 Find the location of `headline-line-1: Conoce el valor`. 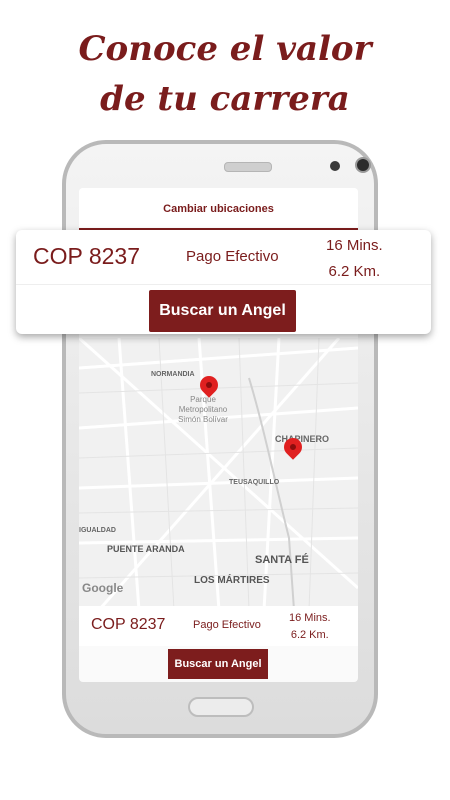

headline-line-1: Conoce el valor is located at coordinates (225, 49).